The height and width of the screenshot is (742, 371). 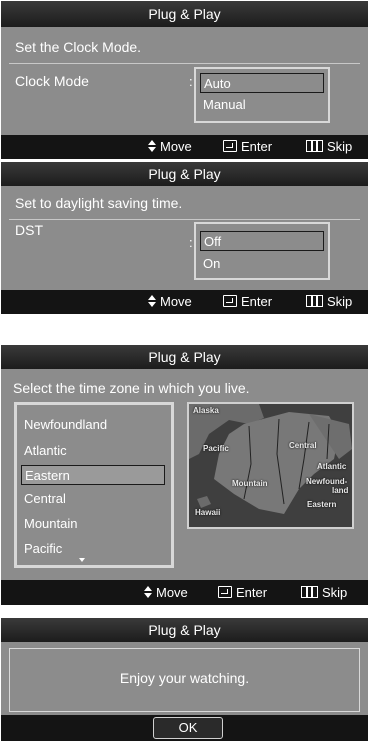 What do you see at coordinates (262, 105) in the screenshot?
I see `option-manual: Manual` at bounding box center [262, 105].